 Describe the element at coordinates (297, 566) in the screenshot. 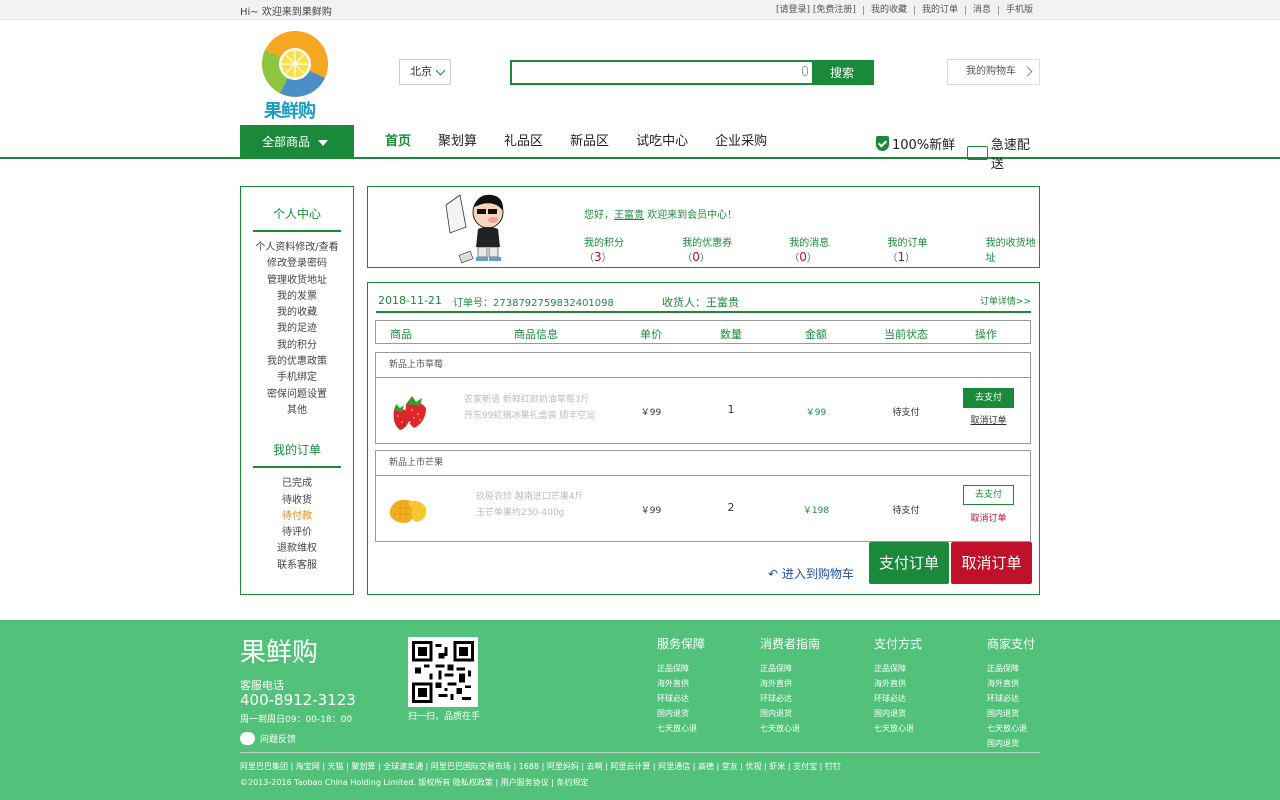

I see `sidebar-order-item: 联系客服` at that location.